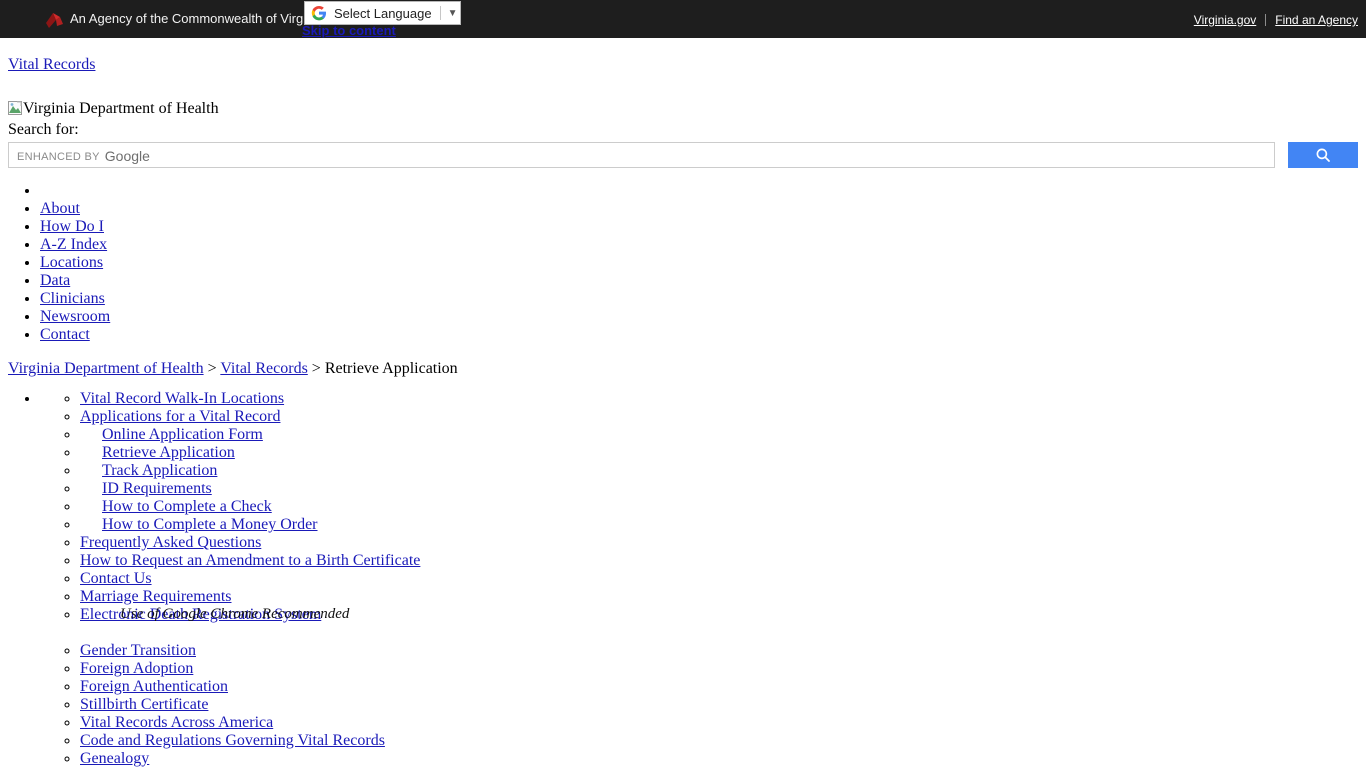  What do you see at coordinates (723, 669) in the screenshot?
I see `list-item: Foreign Adoption` at bounding box center [723, 669].